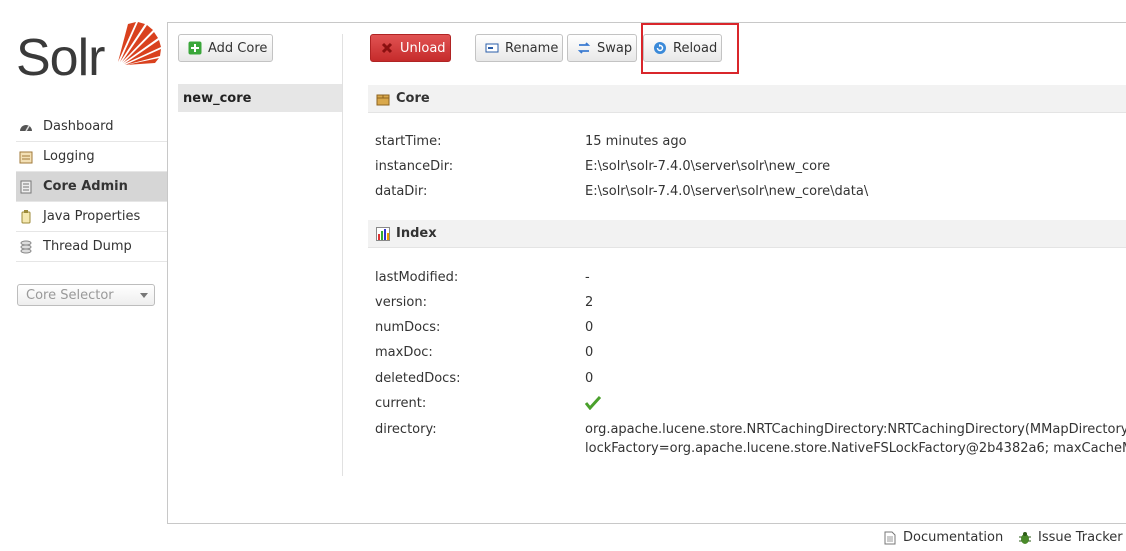  What do you see at coordinates (383, 233) in the screenshot?
I see `bar-chart-icon` at bounding box center [383, 233].